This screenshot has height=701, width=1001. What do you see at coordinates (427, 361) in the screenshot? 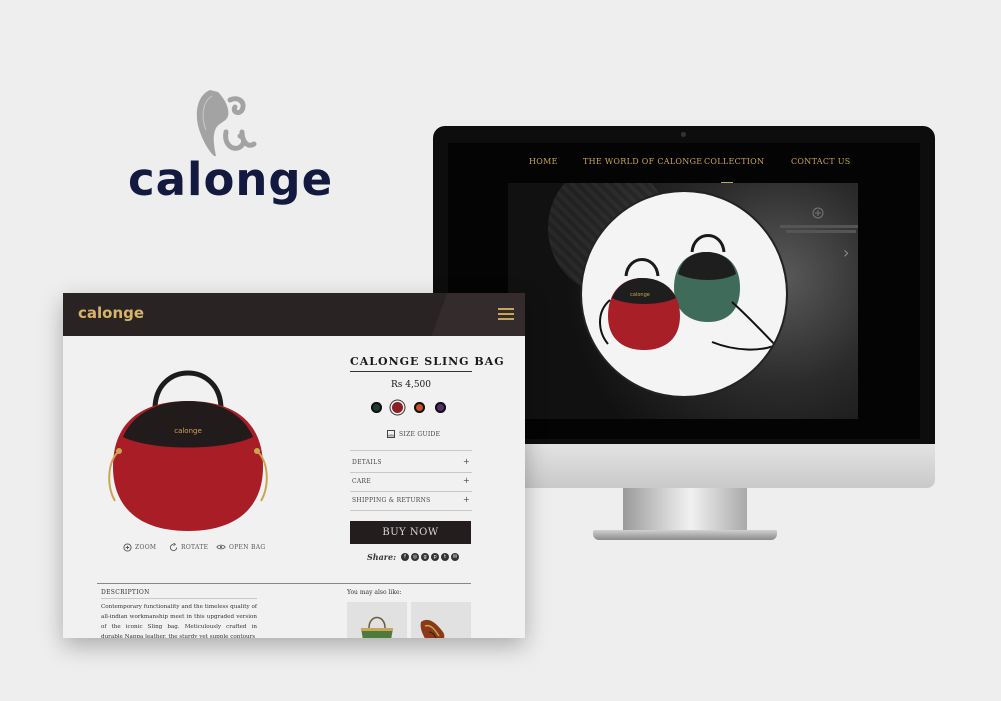
I see `product-title: CALONGE SLING BAG` at bounding box center [427, 361].